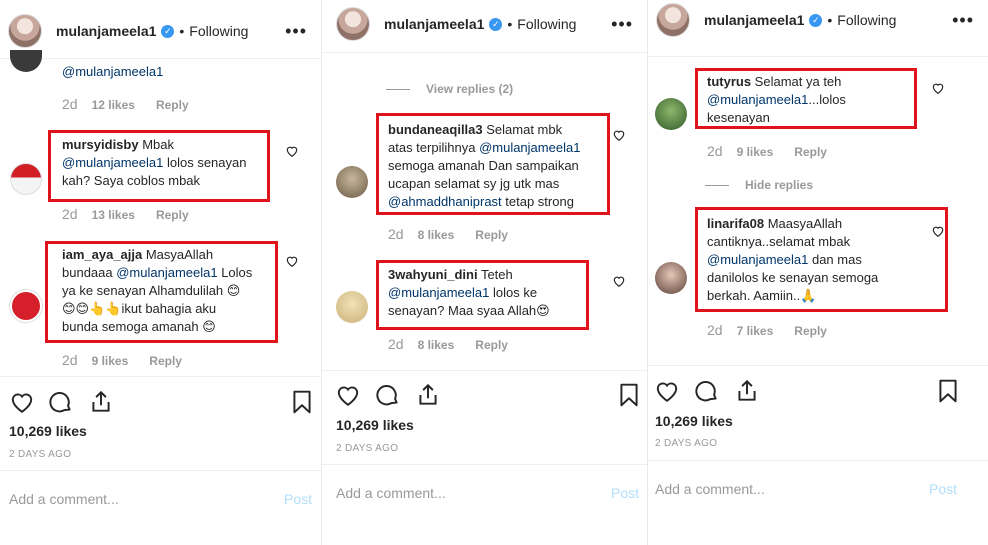  I want to click on view-replies-button: View replies (2), so click(449, 89).